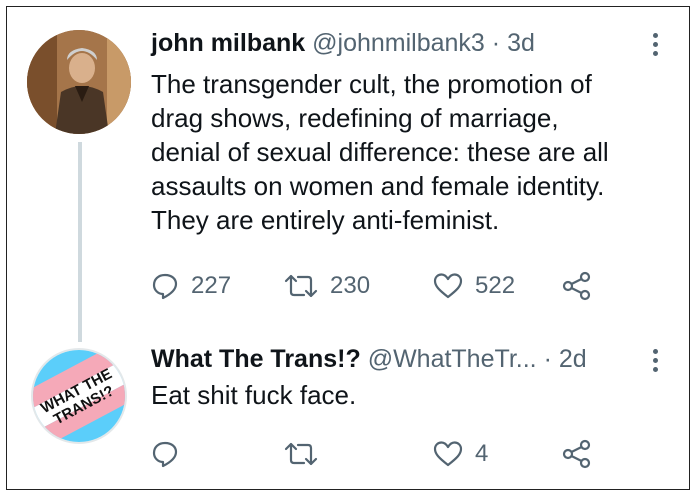 Image resolution: width=698 pixels, height=498 pixels. What do you see at coordinates (495, 285) in the screenshot?
I see `like-count: 522` at bounding box center [495, 285].